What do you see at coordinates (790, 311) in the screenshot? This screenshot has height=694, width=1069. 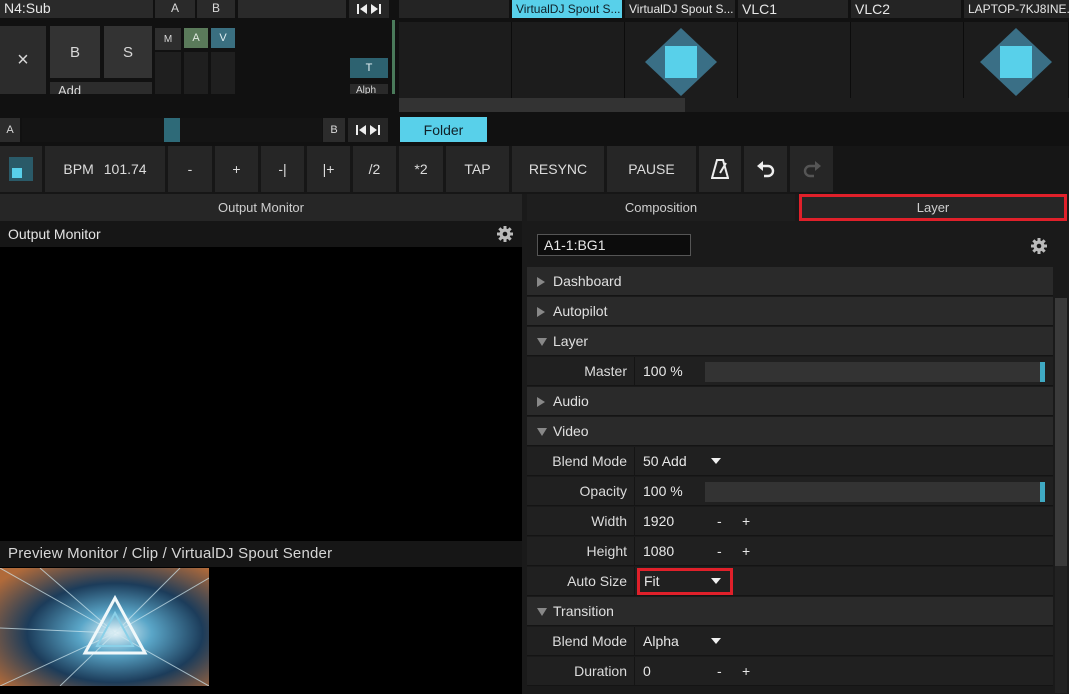 I see `section-autopilot: Autopilot` at bounding box center [790, 311].